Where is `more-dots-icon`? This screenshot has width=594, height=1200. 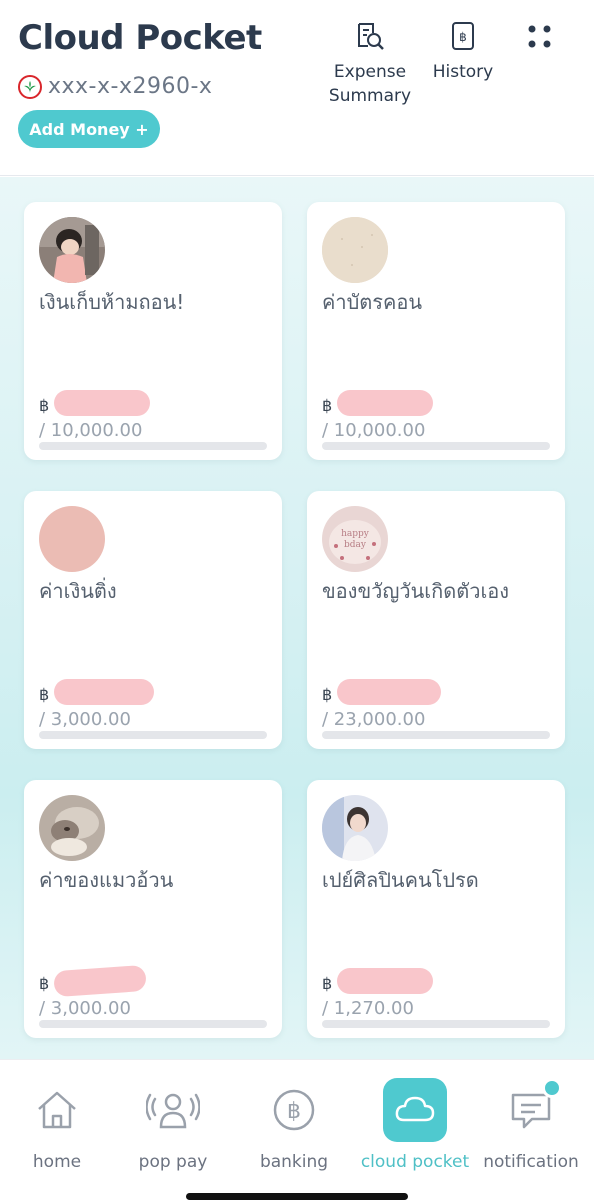 more-dots-icon is located at coordinates (540, 39).